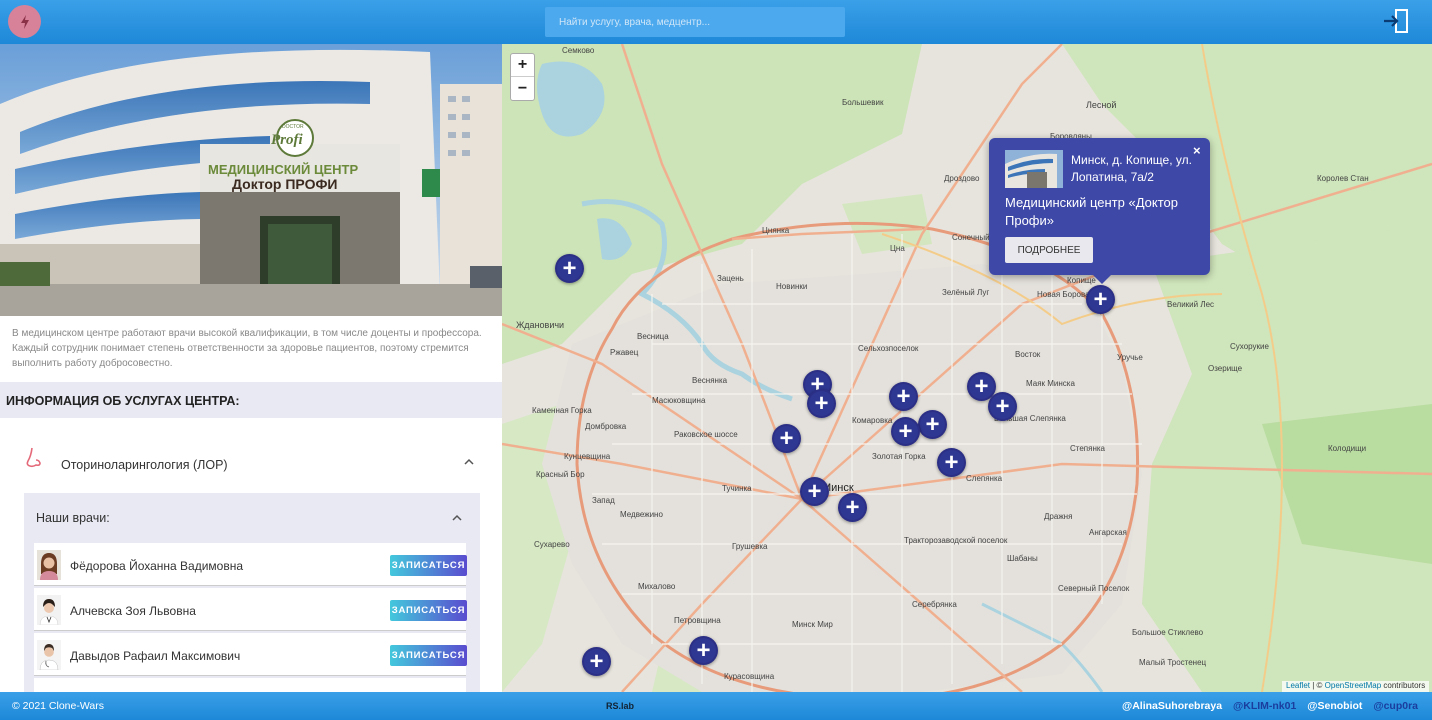 The height and width of the screenshot is (720, 1432). What do you see at coordinates (49, 610) in the screenshot?
I see `doctor-avatar` at bounding box center [49, 610].